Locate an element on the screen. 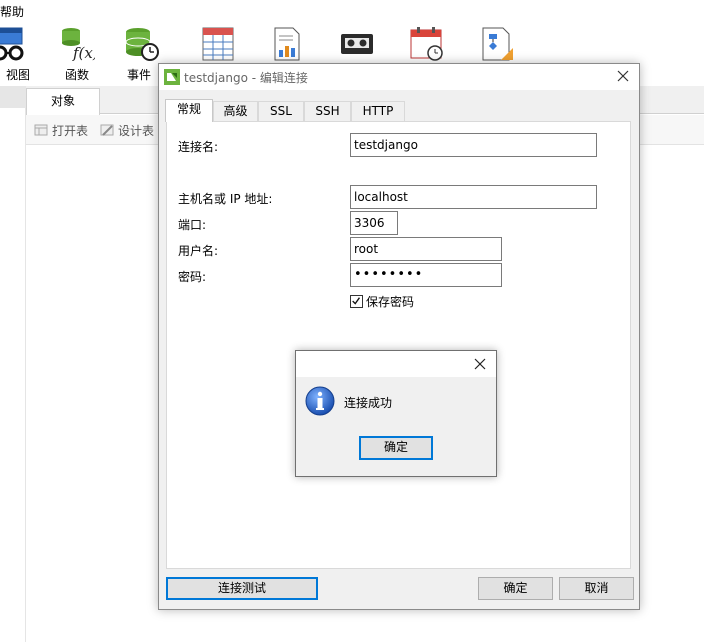 The width and height of the screenshot is (704, 642). tab-http: HTTP is located at coordinates (378, 111).